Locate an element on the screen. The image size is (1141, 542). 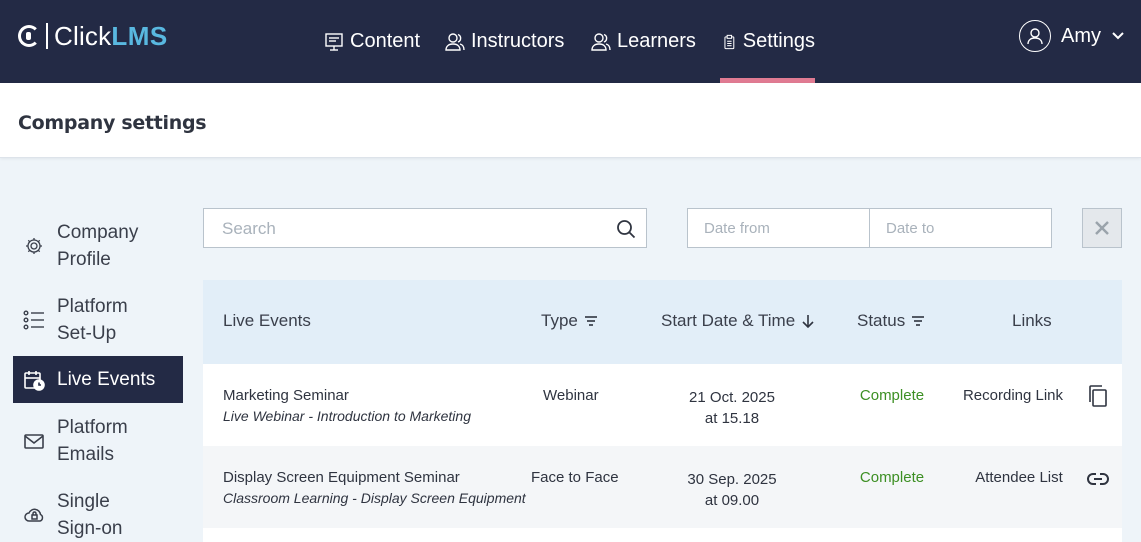
event-title: Display Screen Equipment Seminar is located at coordinates (341, 477).